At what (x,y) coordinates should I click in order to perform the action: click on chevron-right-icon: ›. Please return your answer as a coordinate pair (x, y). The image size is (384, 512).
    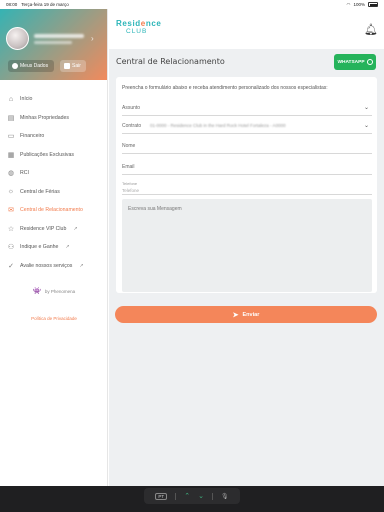
    Looking at the image, I should click on (92, 38).